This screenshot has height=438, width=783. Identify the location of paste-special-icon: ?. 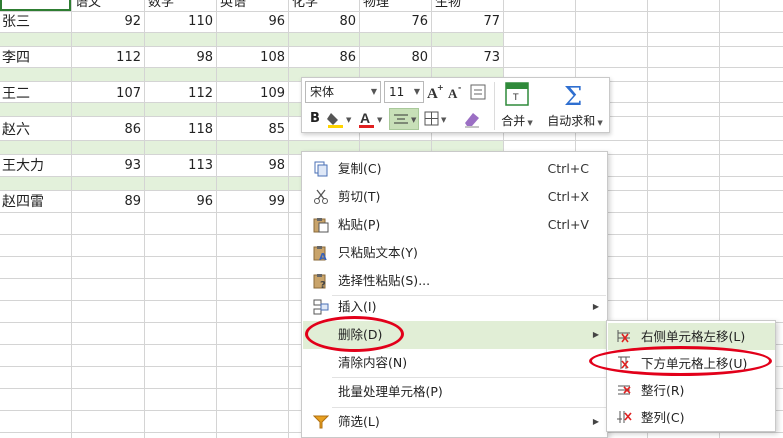
(319, 281).